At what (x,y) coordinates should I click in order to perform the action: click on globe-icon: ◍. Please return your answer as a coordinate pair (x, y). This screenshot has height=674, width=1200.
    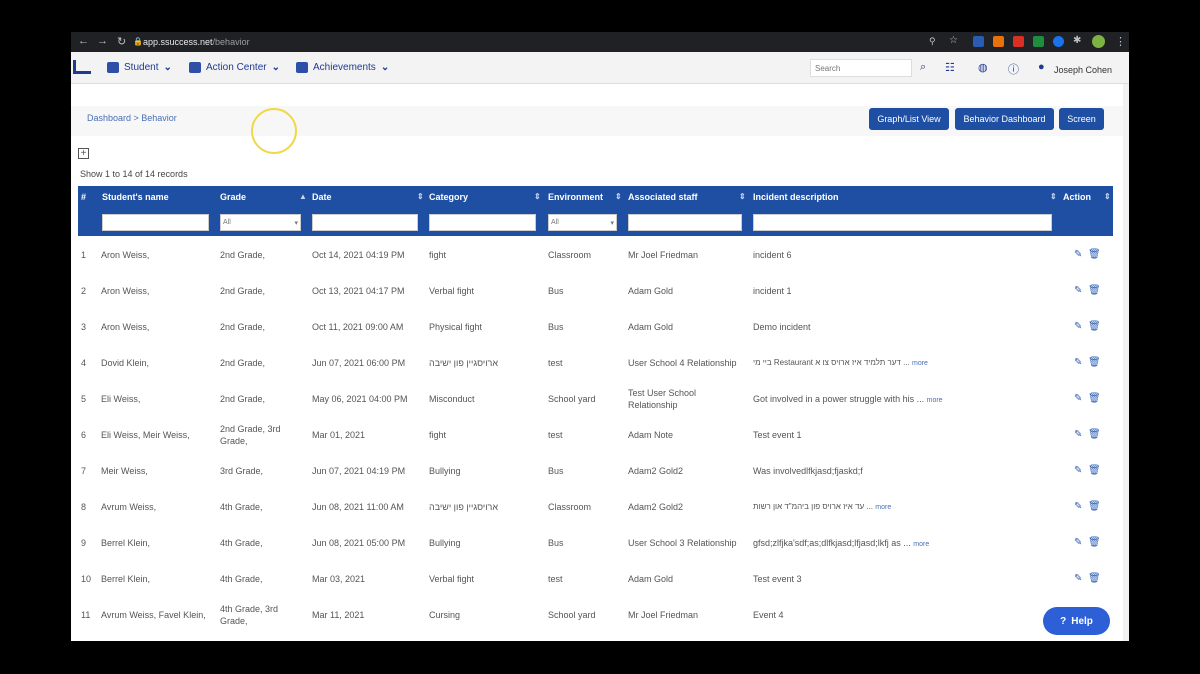
    Looking at the image, I should click on (983, 67).